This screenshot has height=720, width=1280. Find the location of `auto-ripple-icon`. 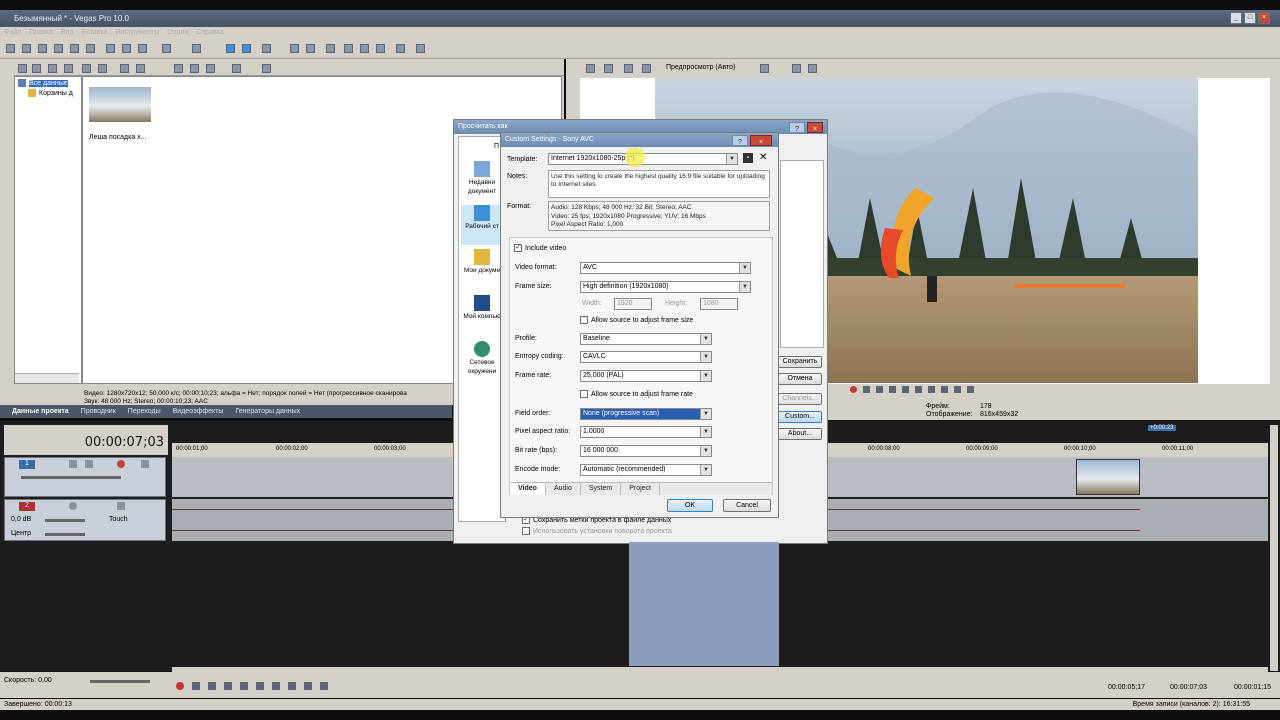

auto-ripple-icon is located at coordinates (246, 48).